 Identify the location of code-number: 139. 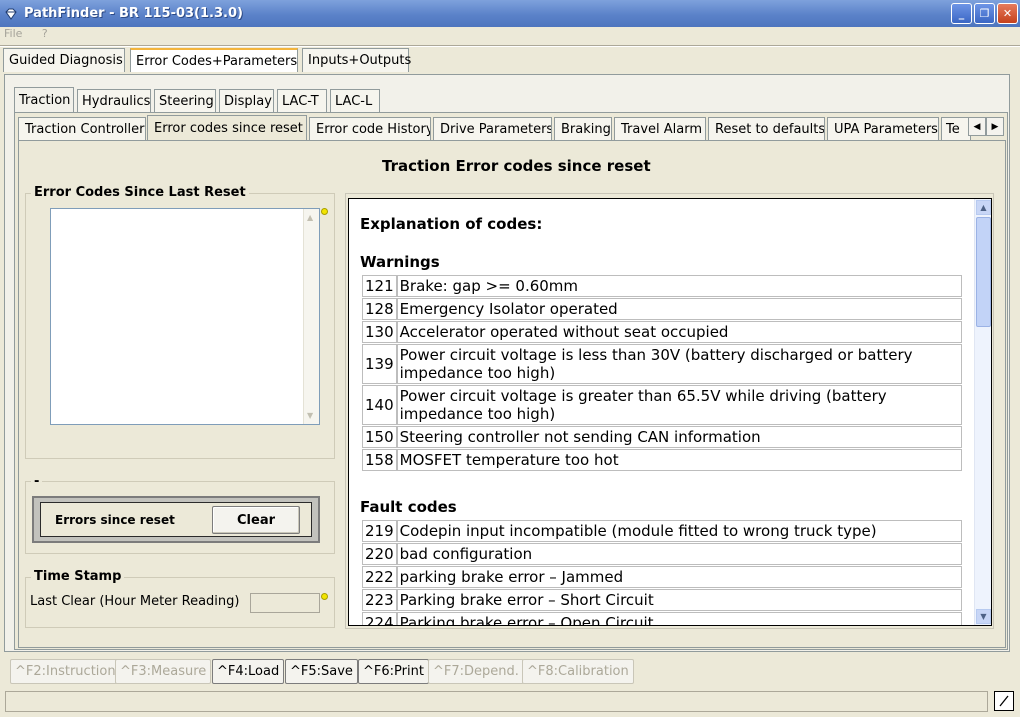
(379, 364).